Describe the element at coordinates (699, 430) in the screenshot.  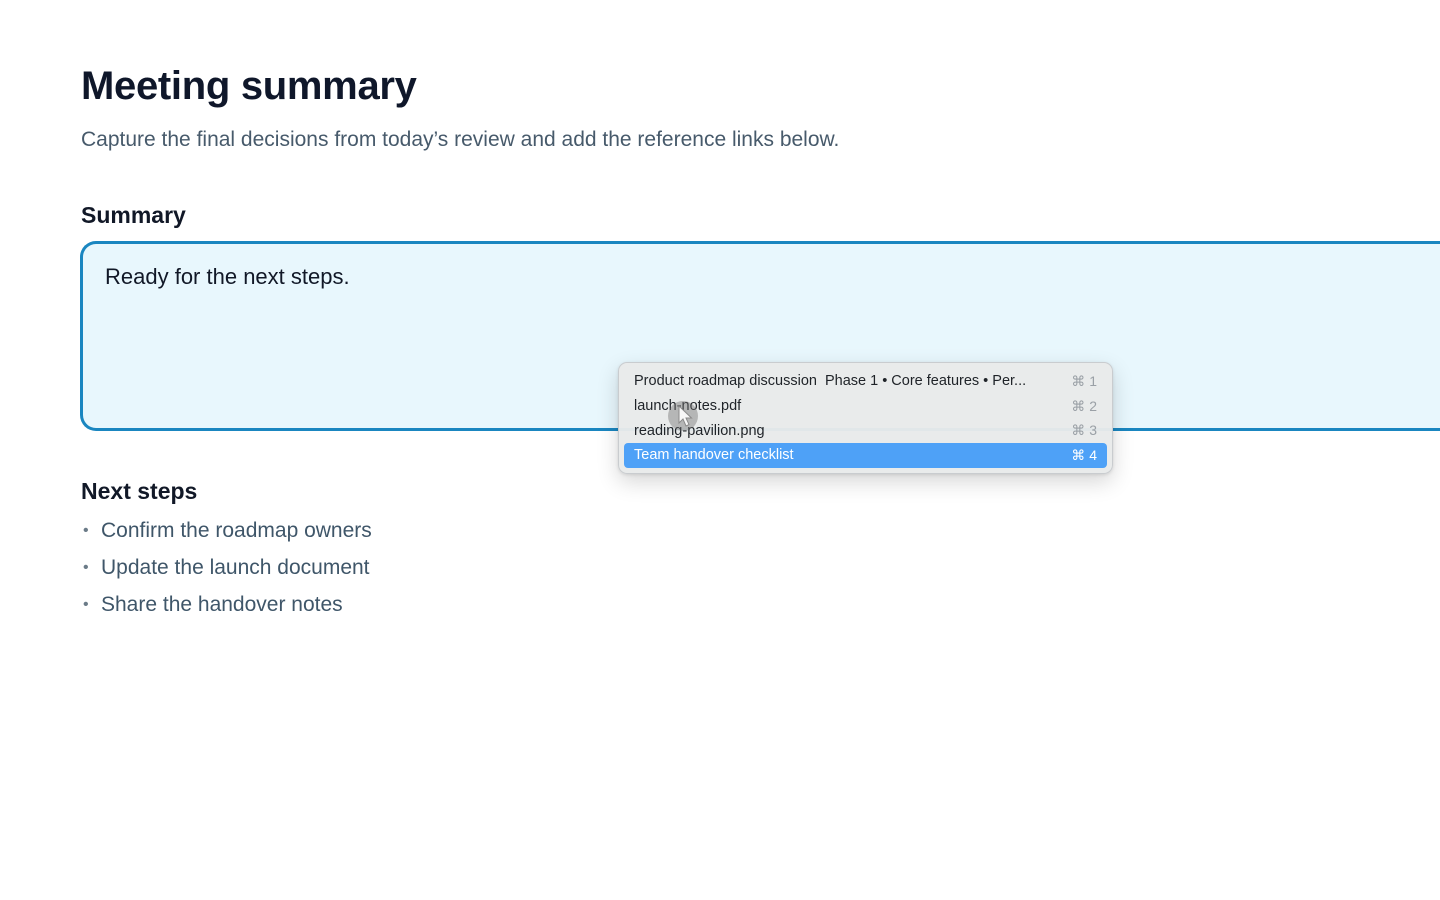
I see `menu-item-label: reading-pavilion.png` at that location.